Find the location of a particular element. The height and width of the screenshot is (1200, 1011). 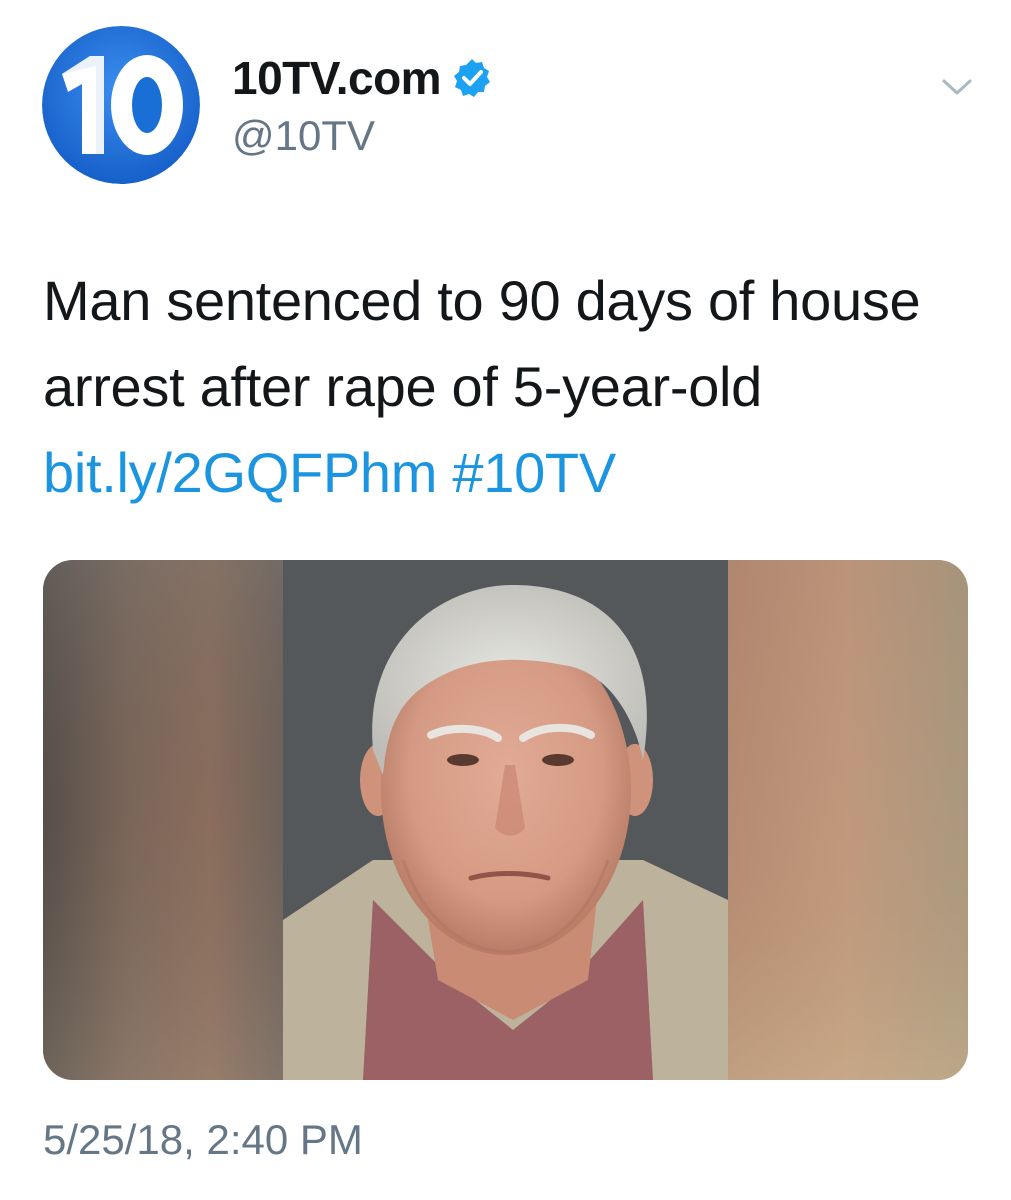

tweet-hashtag: #10TV is located at coordinates (534, 472).